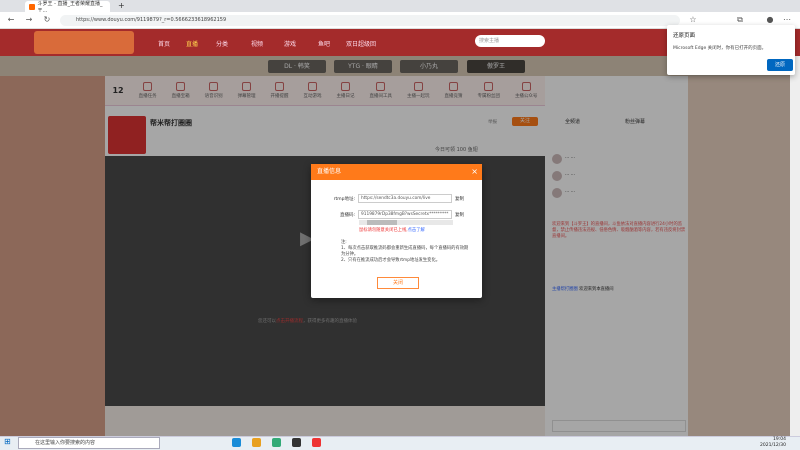 The height and width of the screenshot is (450, 800). What do you see at coordinates (398, 283) in the screenshot?
I see `close-button: 关闭` at bounding box center [398, 283].